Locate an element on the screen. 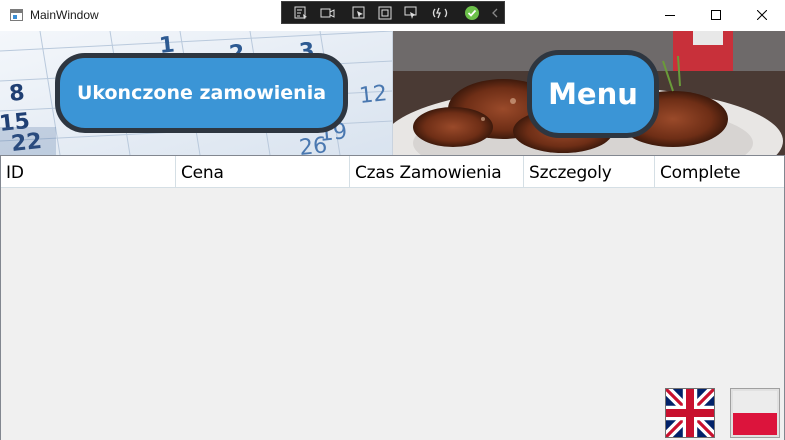 The image size is (785, 440). maximize-button is located at coordinates (716, 15).